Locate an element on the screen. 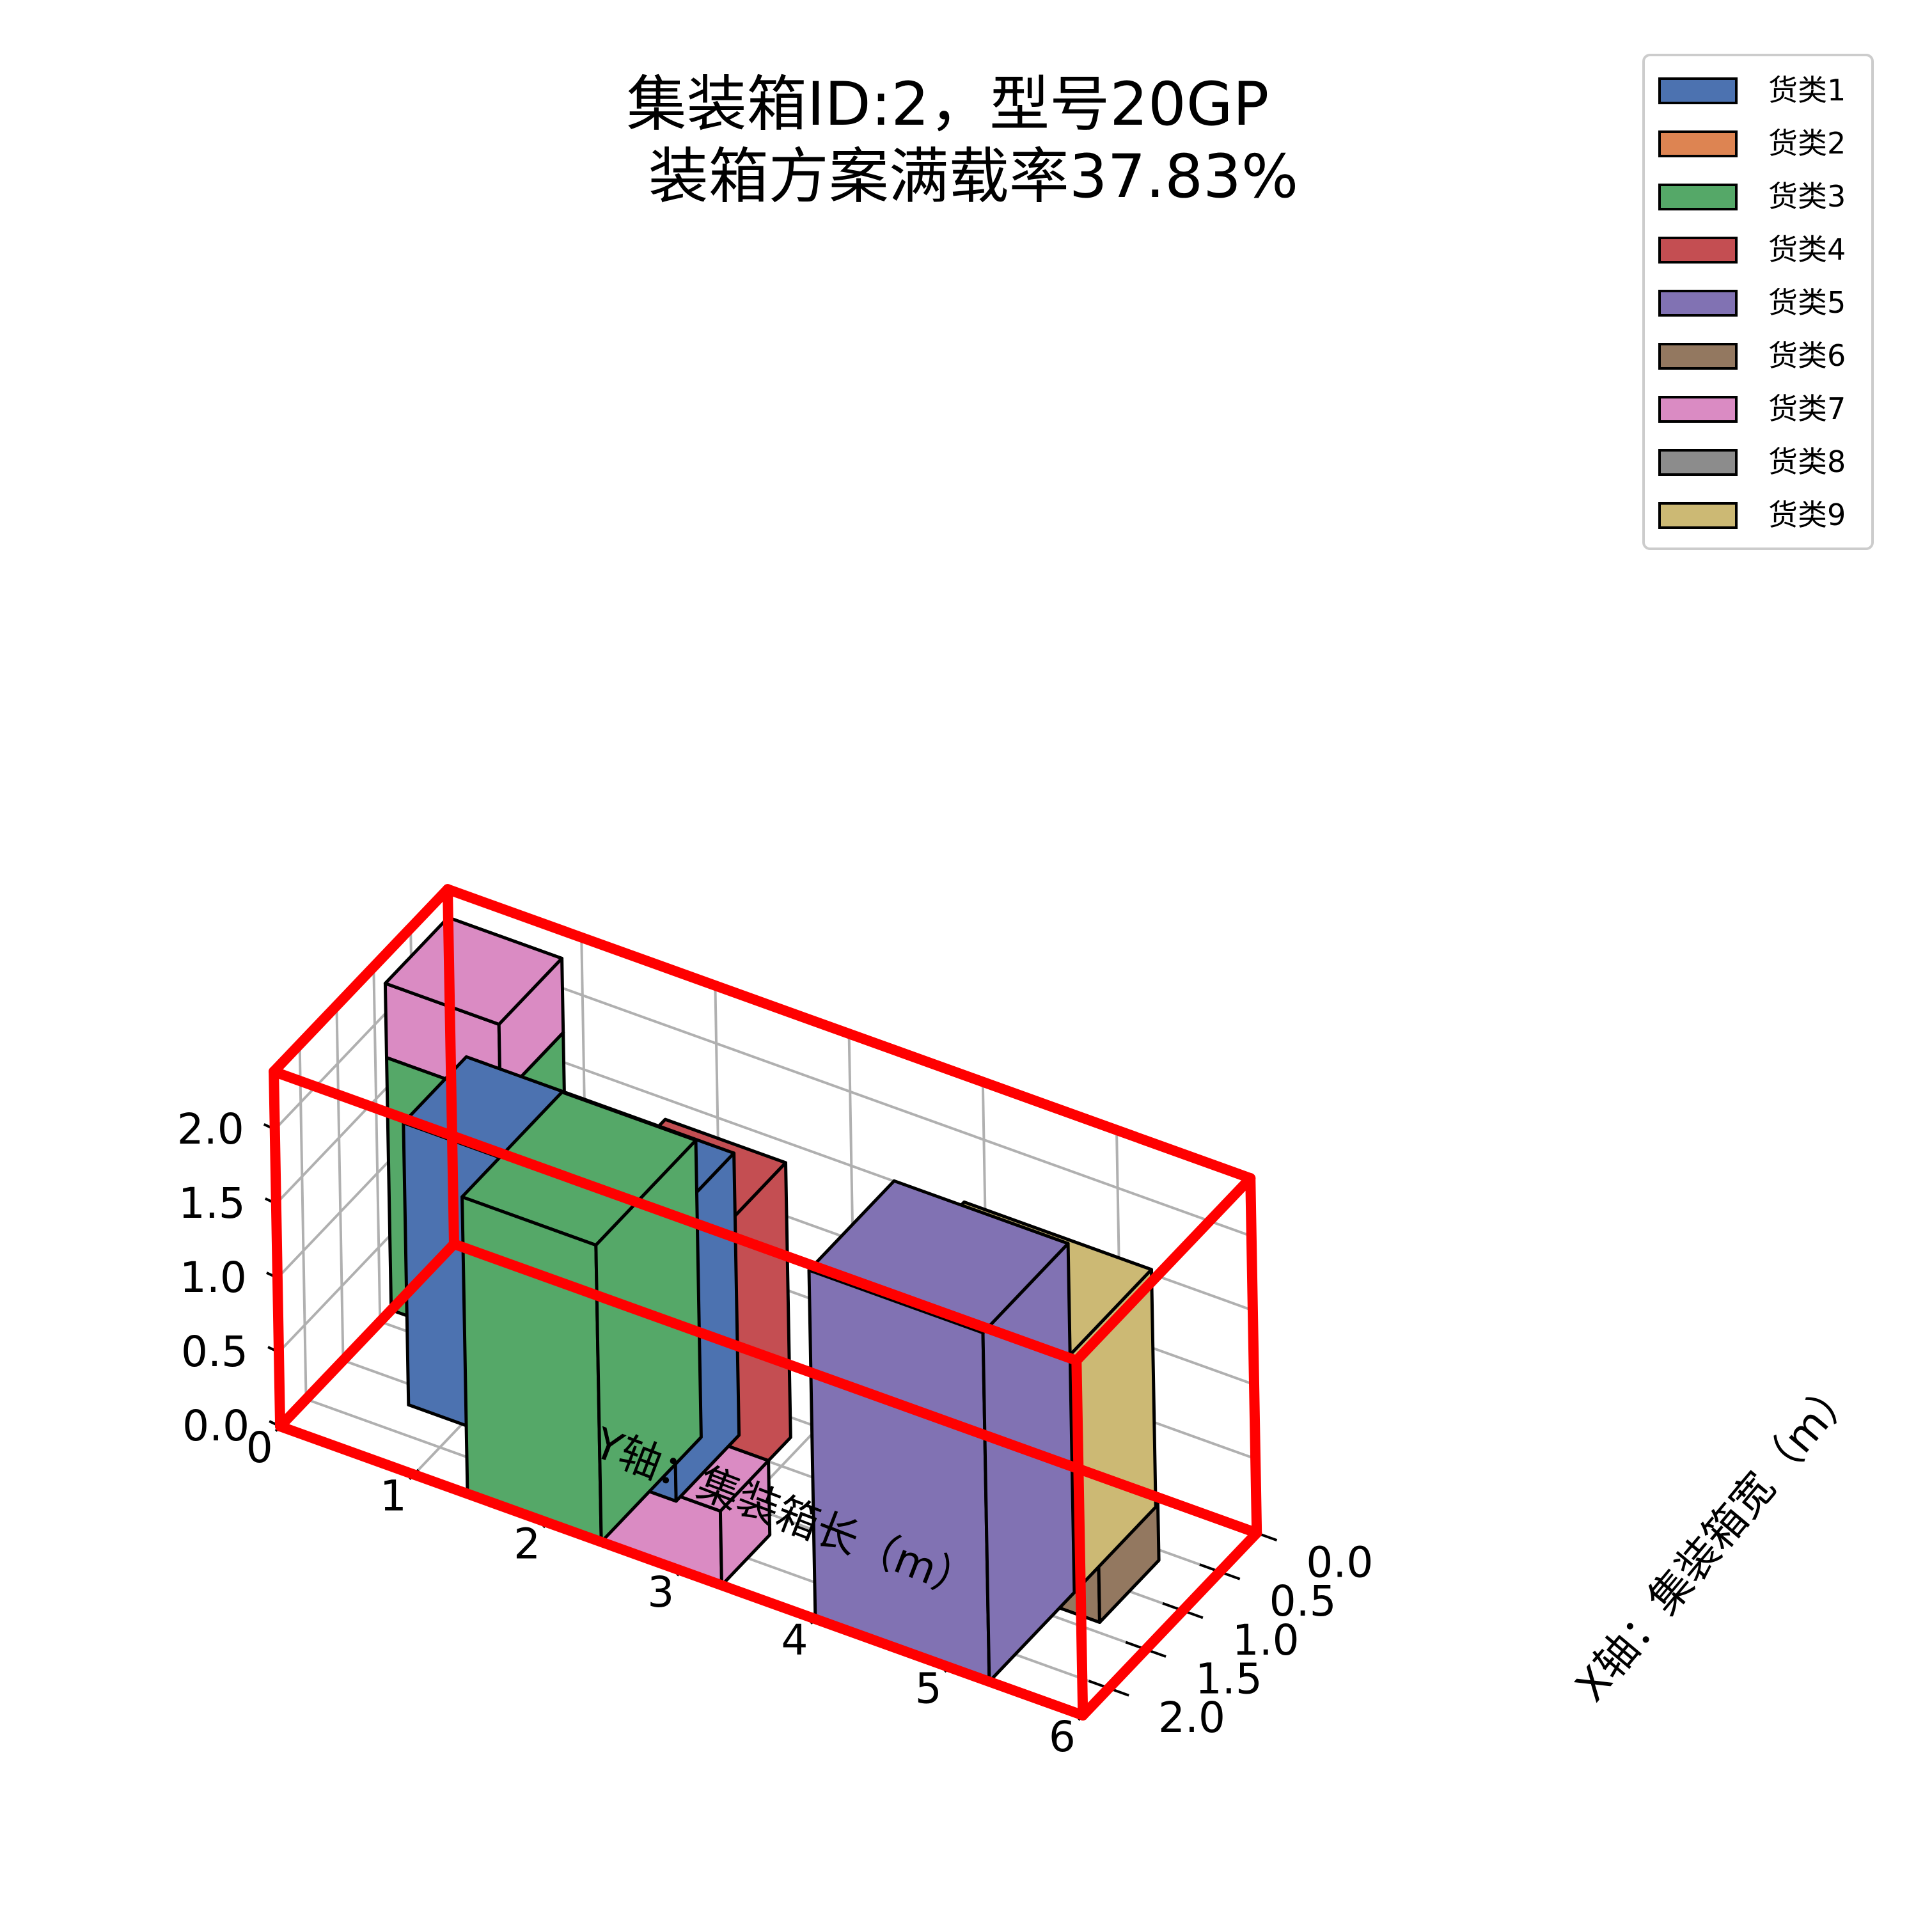 Image resolution: width=1932 pixels, height=1922 pixels. chart-title-line-2: 装箱方案满载率37.83% is located at coordinates (973, 177).